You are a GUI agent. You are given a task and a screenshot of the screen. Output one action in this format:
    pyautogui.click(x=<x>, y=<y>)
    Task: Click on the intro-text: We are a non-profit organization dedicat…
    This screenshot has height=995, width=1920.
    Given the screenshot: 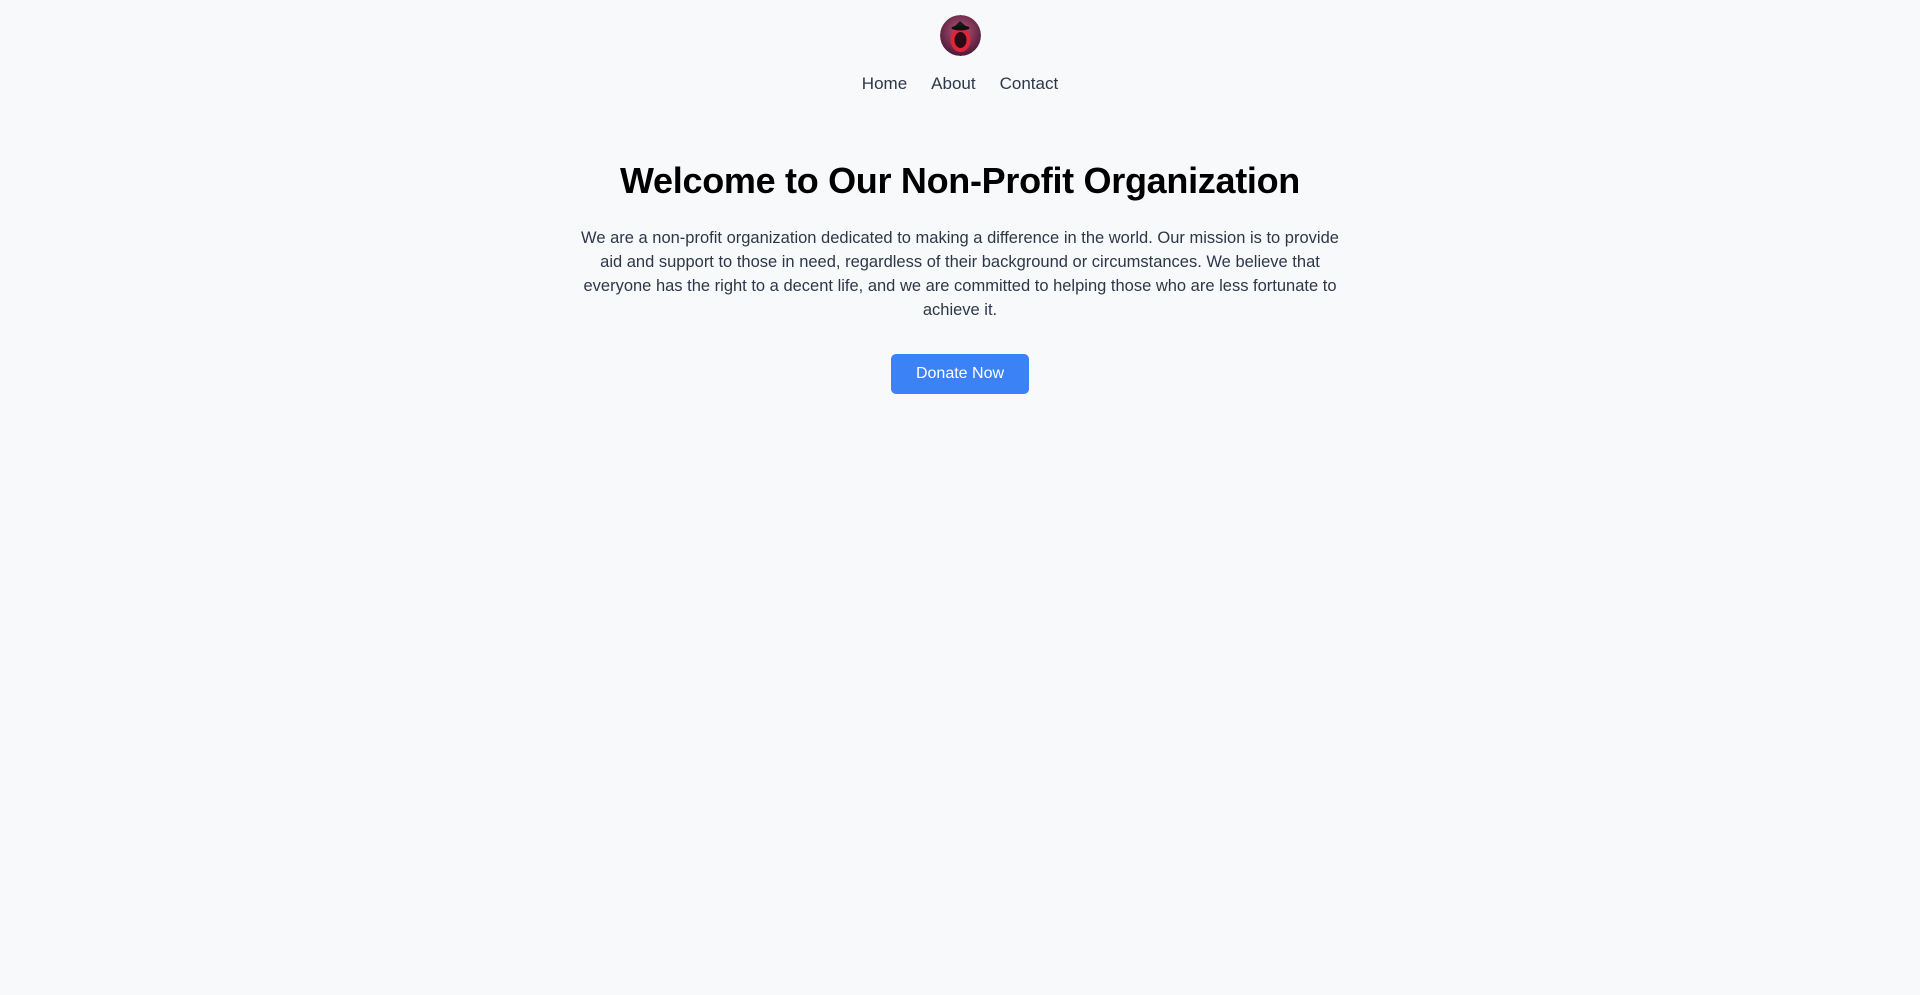 What is the action you would take?
    pyautogui.click(x=960, y=274)
    